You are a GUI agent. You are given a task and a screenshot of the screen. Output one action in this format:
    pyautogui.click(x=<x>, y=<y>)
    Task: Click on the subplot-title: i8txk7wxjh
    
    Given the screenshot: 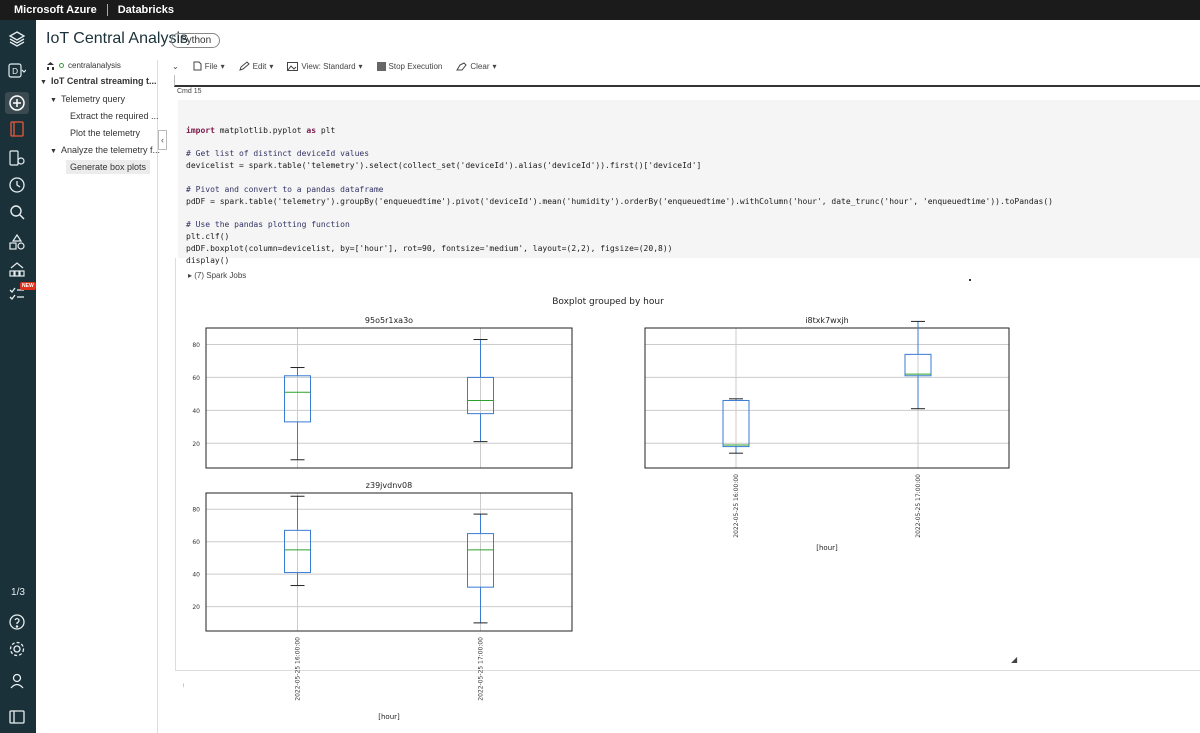 What is the action you would take?
    pyautogui.click(x=826, y=320)
    